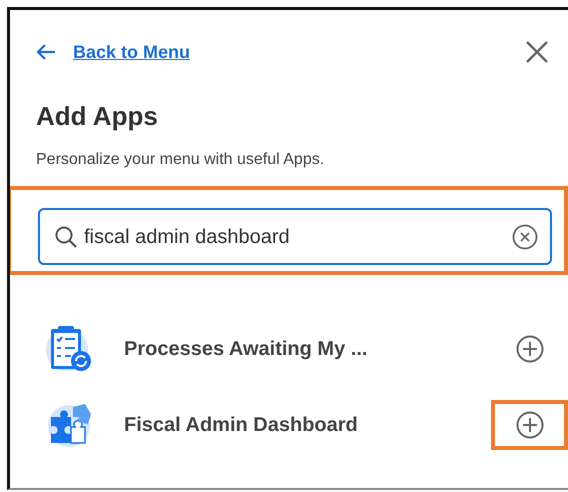 This screenshot has width=568, height=492. Describe the element at coordinates (181, 160) in the screenshot. I see `subtitle-text: Personalize your menu with useful Apps.` at that location.